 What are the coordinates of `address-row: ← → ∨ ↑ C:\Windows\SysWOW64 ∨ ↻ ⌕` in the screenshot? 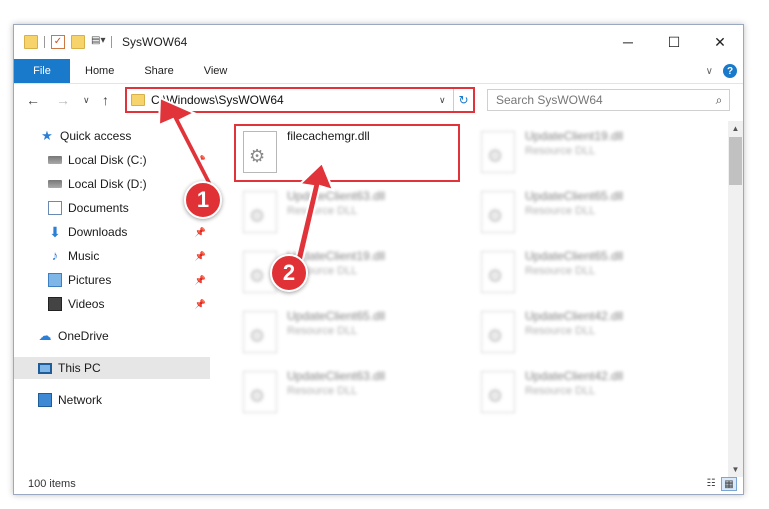 It's located at (378, 101).